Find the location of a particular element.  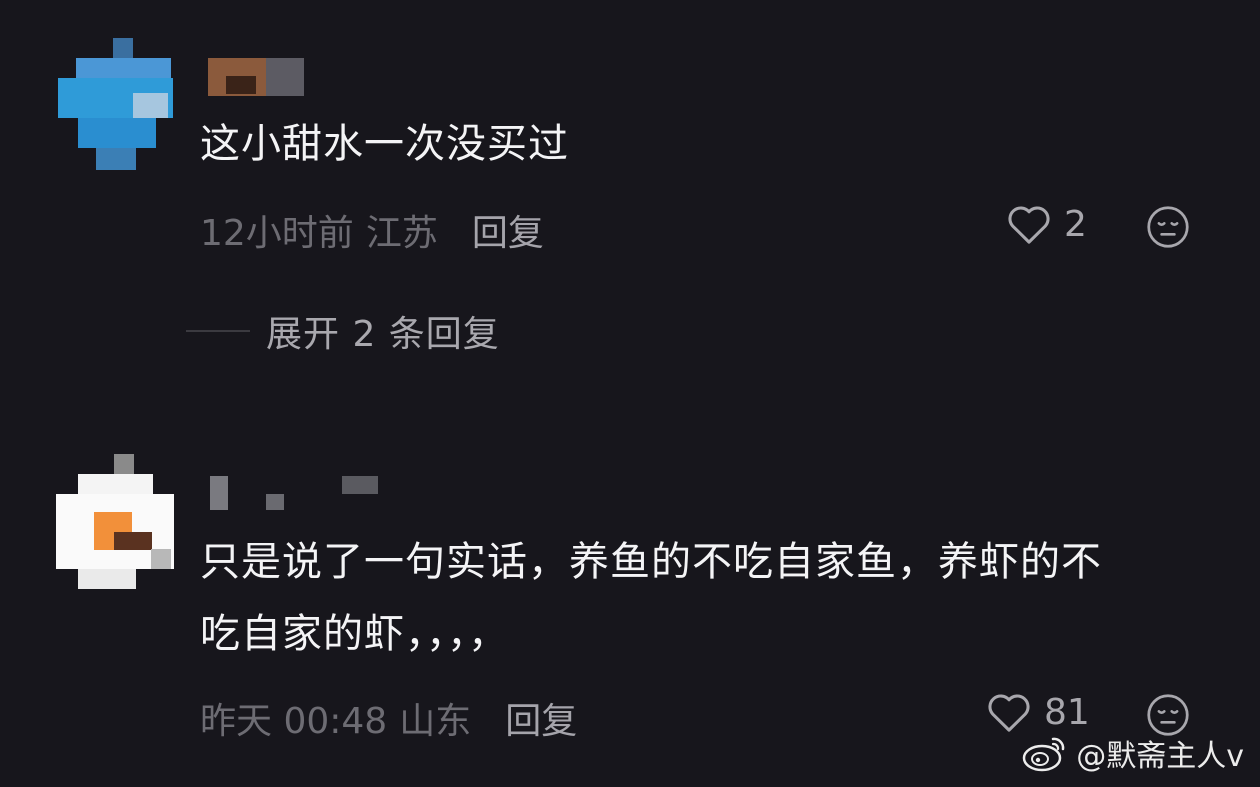

watermark-text: @默斋主人v is located at coordinates (1160, 756).